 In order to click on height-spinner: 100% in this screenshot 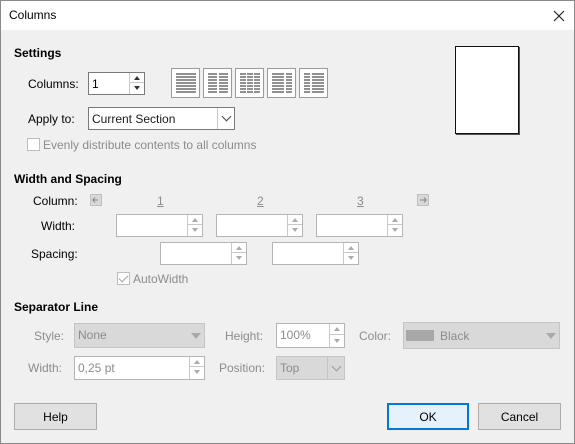, I will do `click(310, 335)`.